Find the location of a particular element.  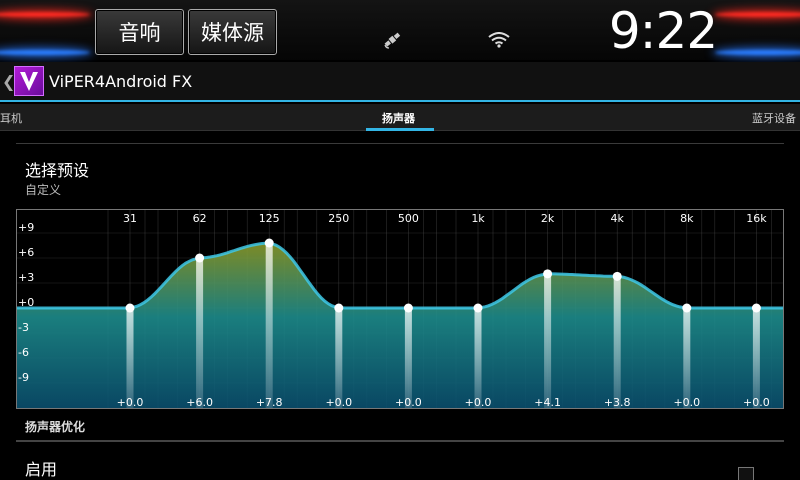

tab-bluetooth: 蓝牙设备 is located at coordinates (774, 118).